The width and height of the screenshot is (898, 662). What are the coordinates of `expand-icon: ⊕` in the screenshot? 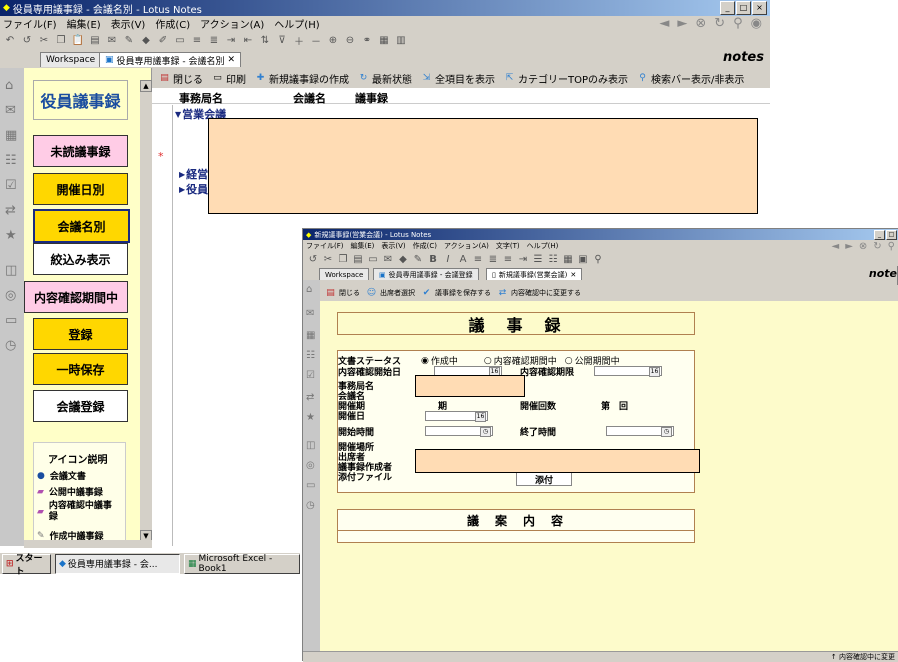 It's located at (333, 40).